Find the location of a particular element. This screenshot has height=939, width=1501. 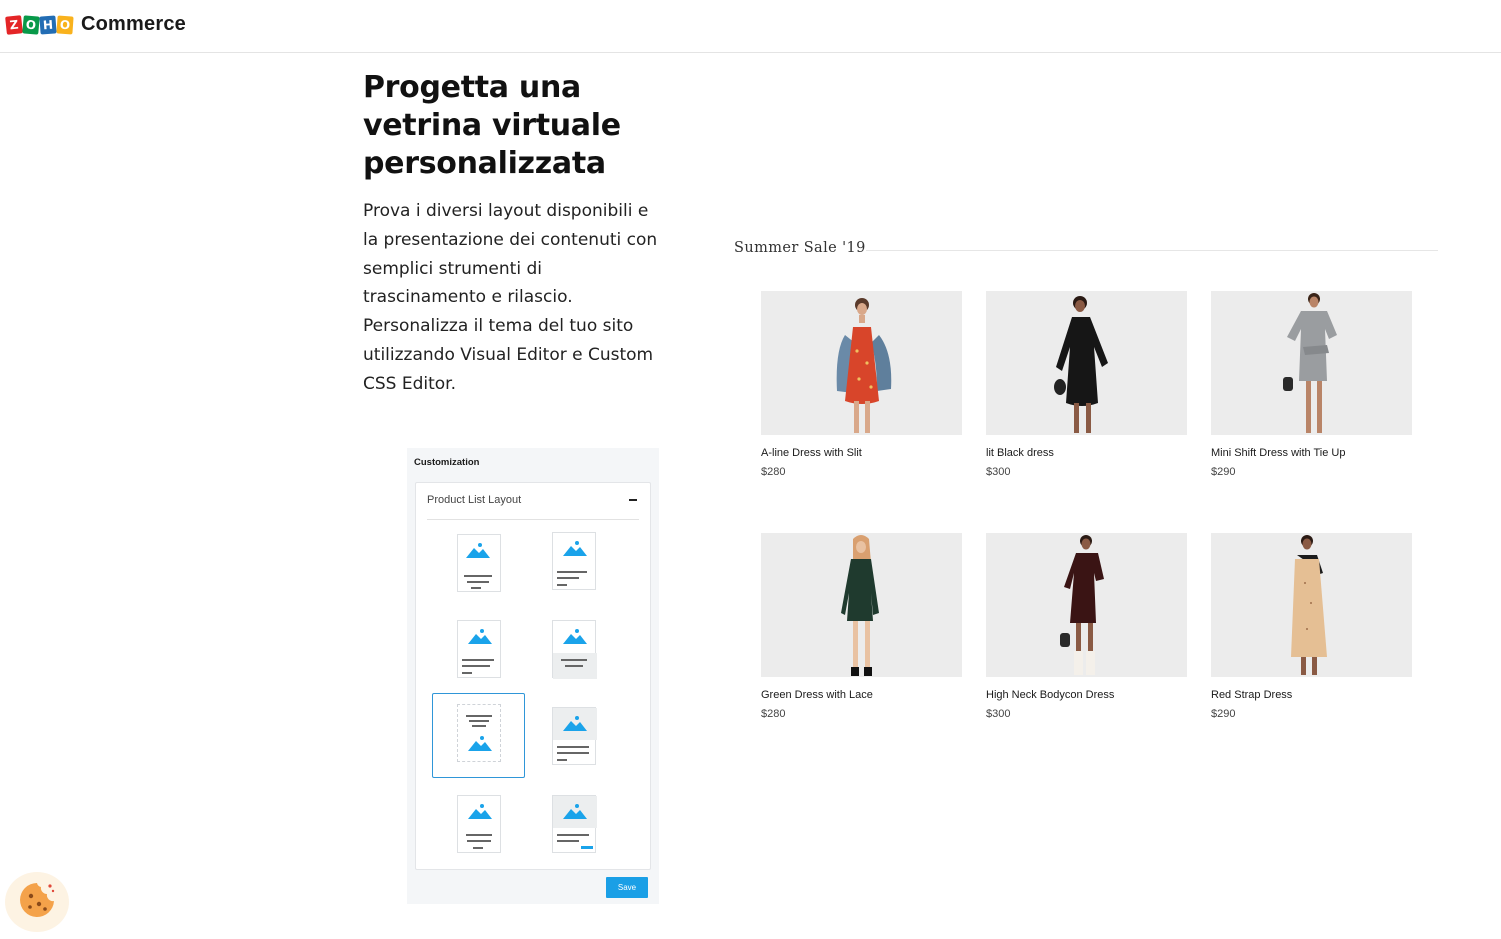

customization-panel: Customization Product List Layout Save is located at coordinates (533, 676).